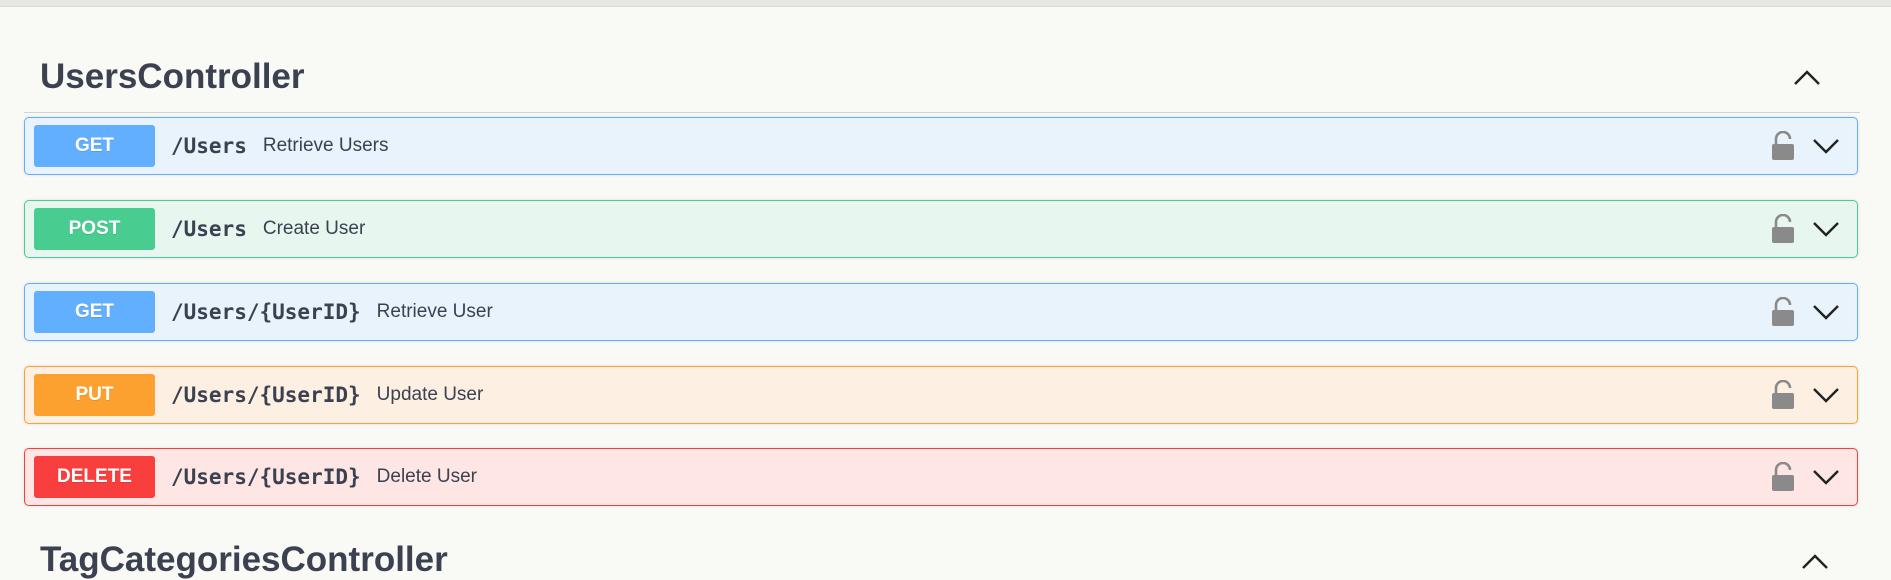 The image size is (1891, 580). Describe the element at coordinates (314, 228) in the screenshot. I see `operation-summary: Create User` at that location.